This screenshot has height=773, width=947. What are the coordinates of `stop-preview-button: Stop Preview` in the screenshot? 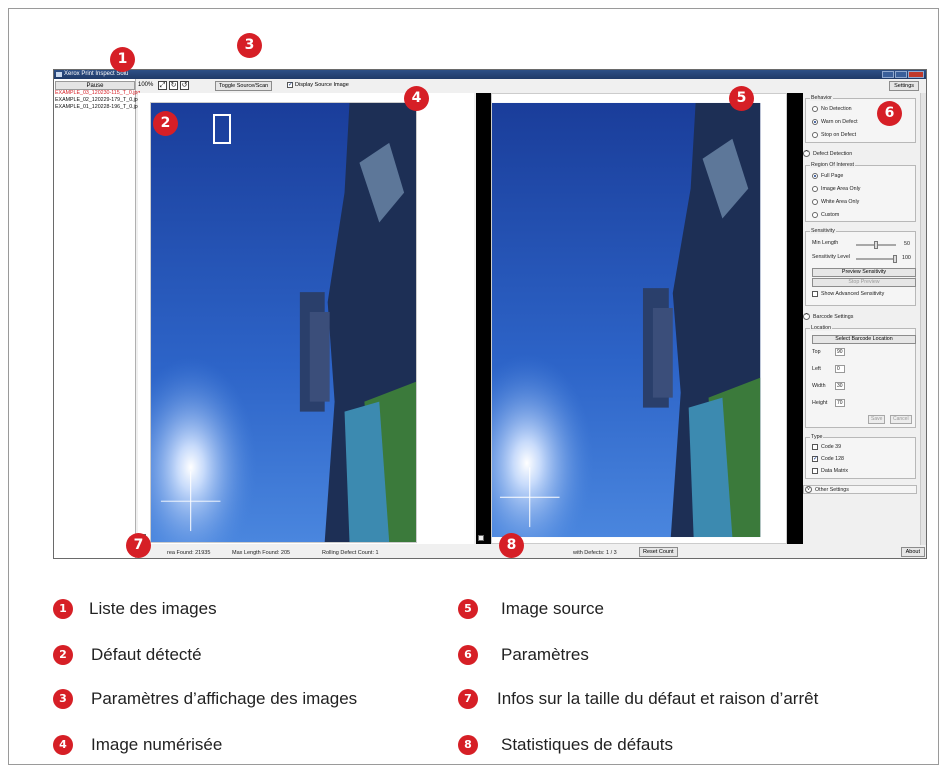 It's located at (864, 282).